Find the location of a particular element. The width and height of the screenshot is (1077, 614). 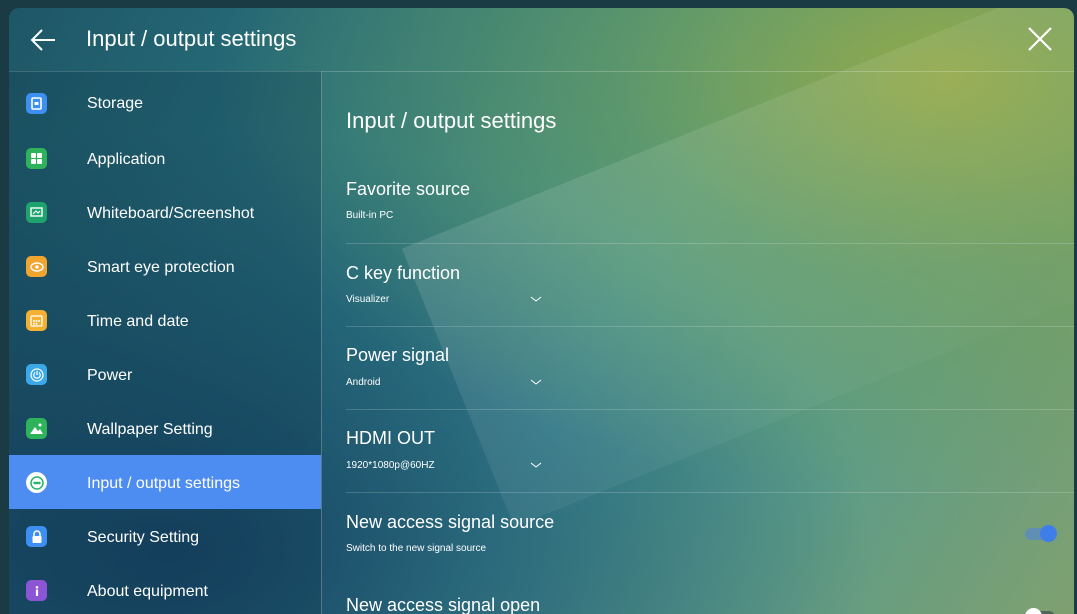

sidebar-item-label: Input / output settings is located at coordinates (163, 483).